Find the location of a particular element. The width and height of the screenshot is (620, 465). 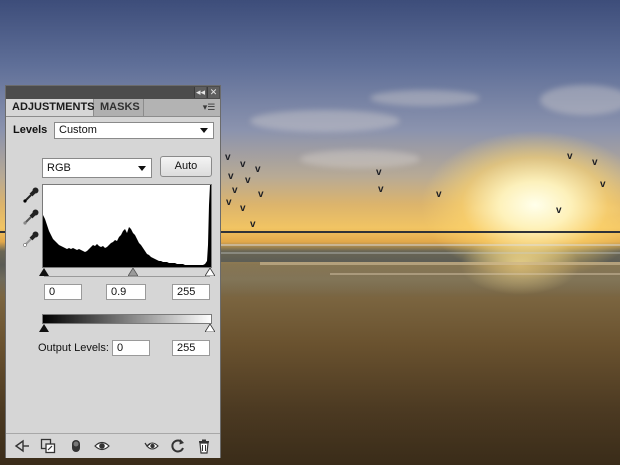

panel-title-bar: ◂◂ ✕ is located at coordinates (113, 92).